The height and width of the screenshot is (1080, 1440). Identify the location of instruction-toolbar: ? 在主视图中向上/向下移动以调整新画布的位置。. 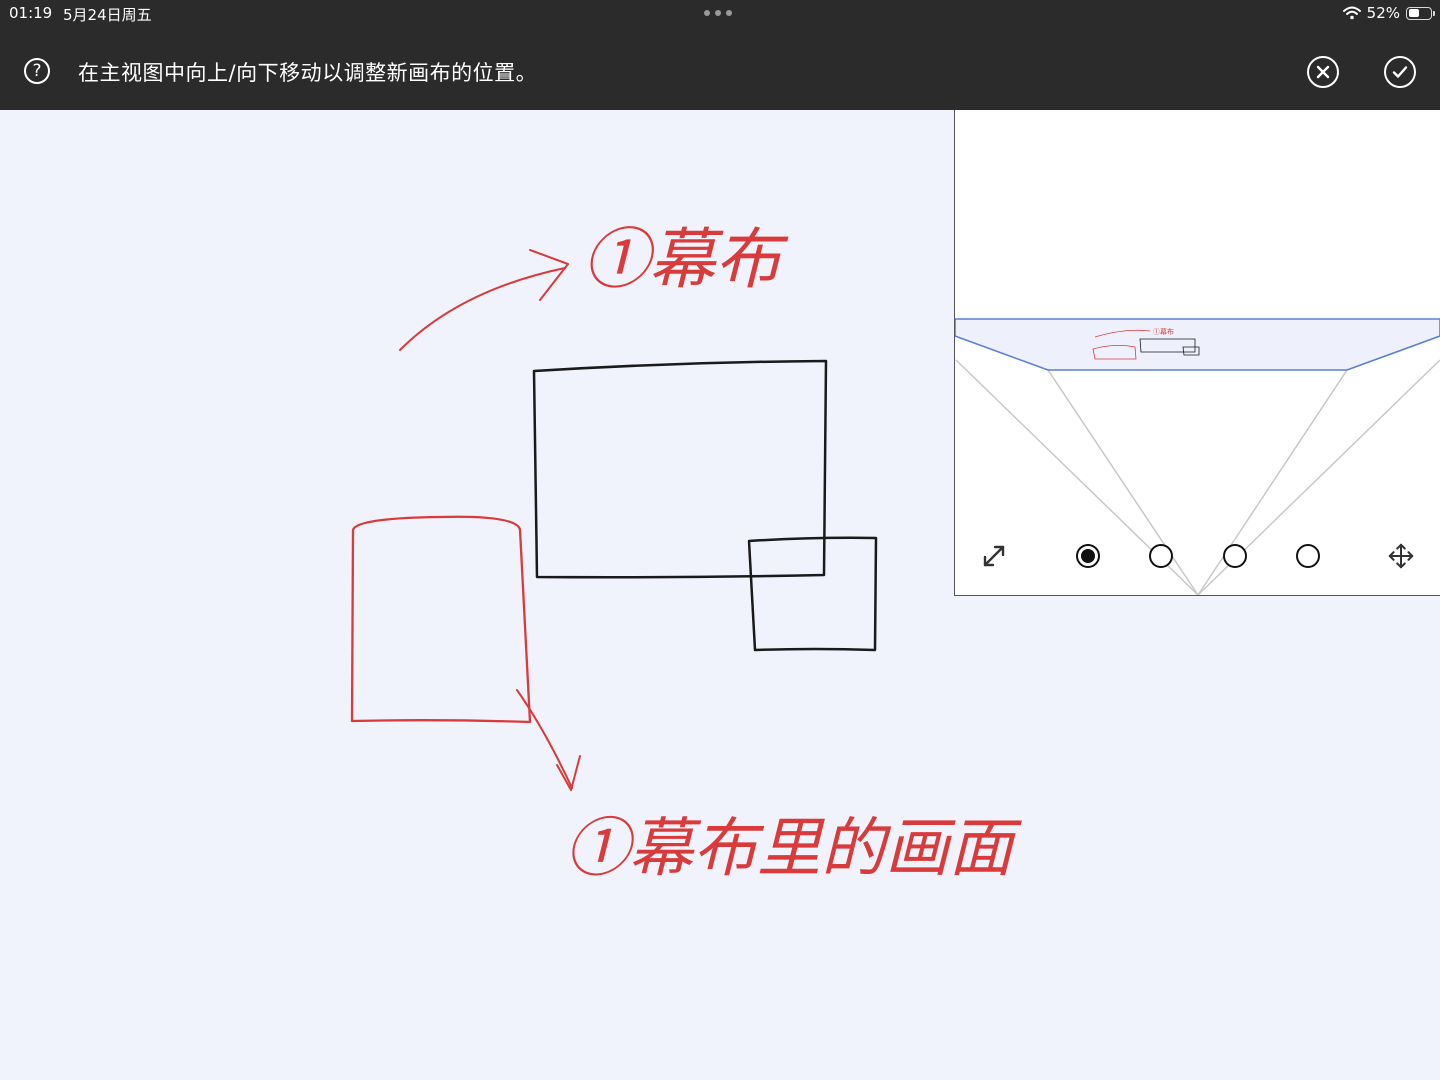
(720, 69).